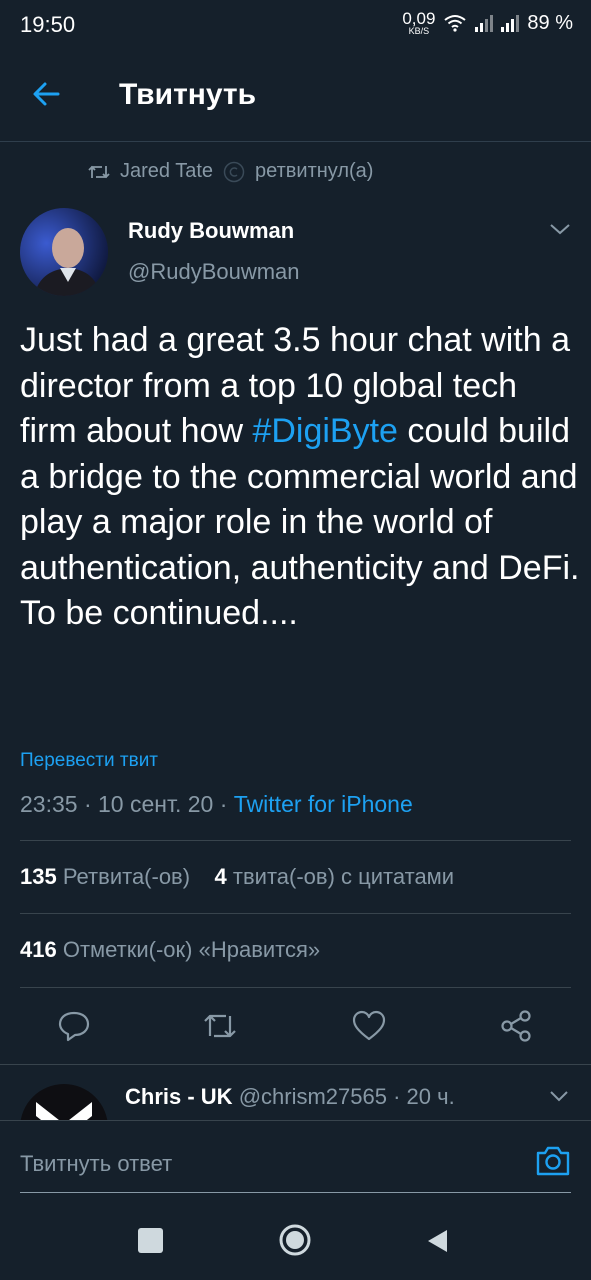 This screenshot has height=1280, width=591. I want to click on copyright-icon, so click(234, 171).